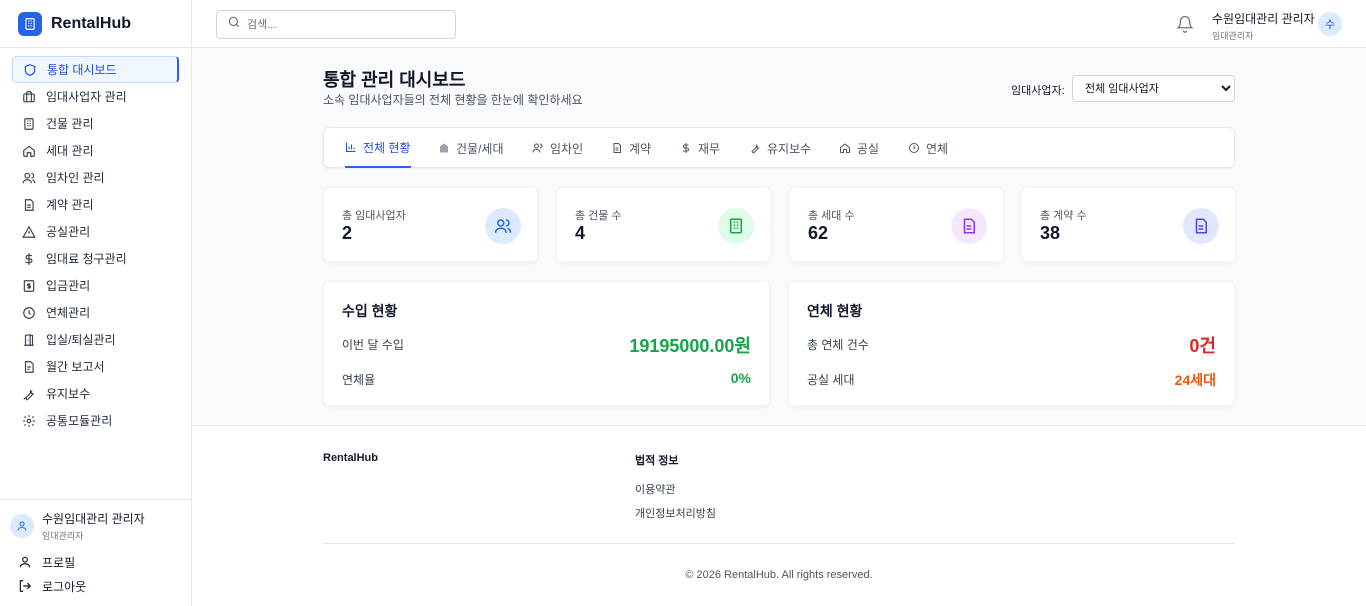 The width and height of the screenshot is (1366, 606). I want to click on stat-label: 총 건물 수, so click(598, 216).